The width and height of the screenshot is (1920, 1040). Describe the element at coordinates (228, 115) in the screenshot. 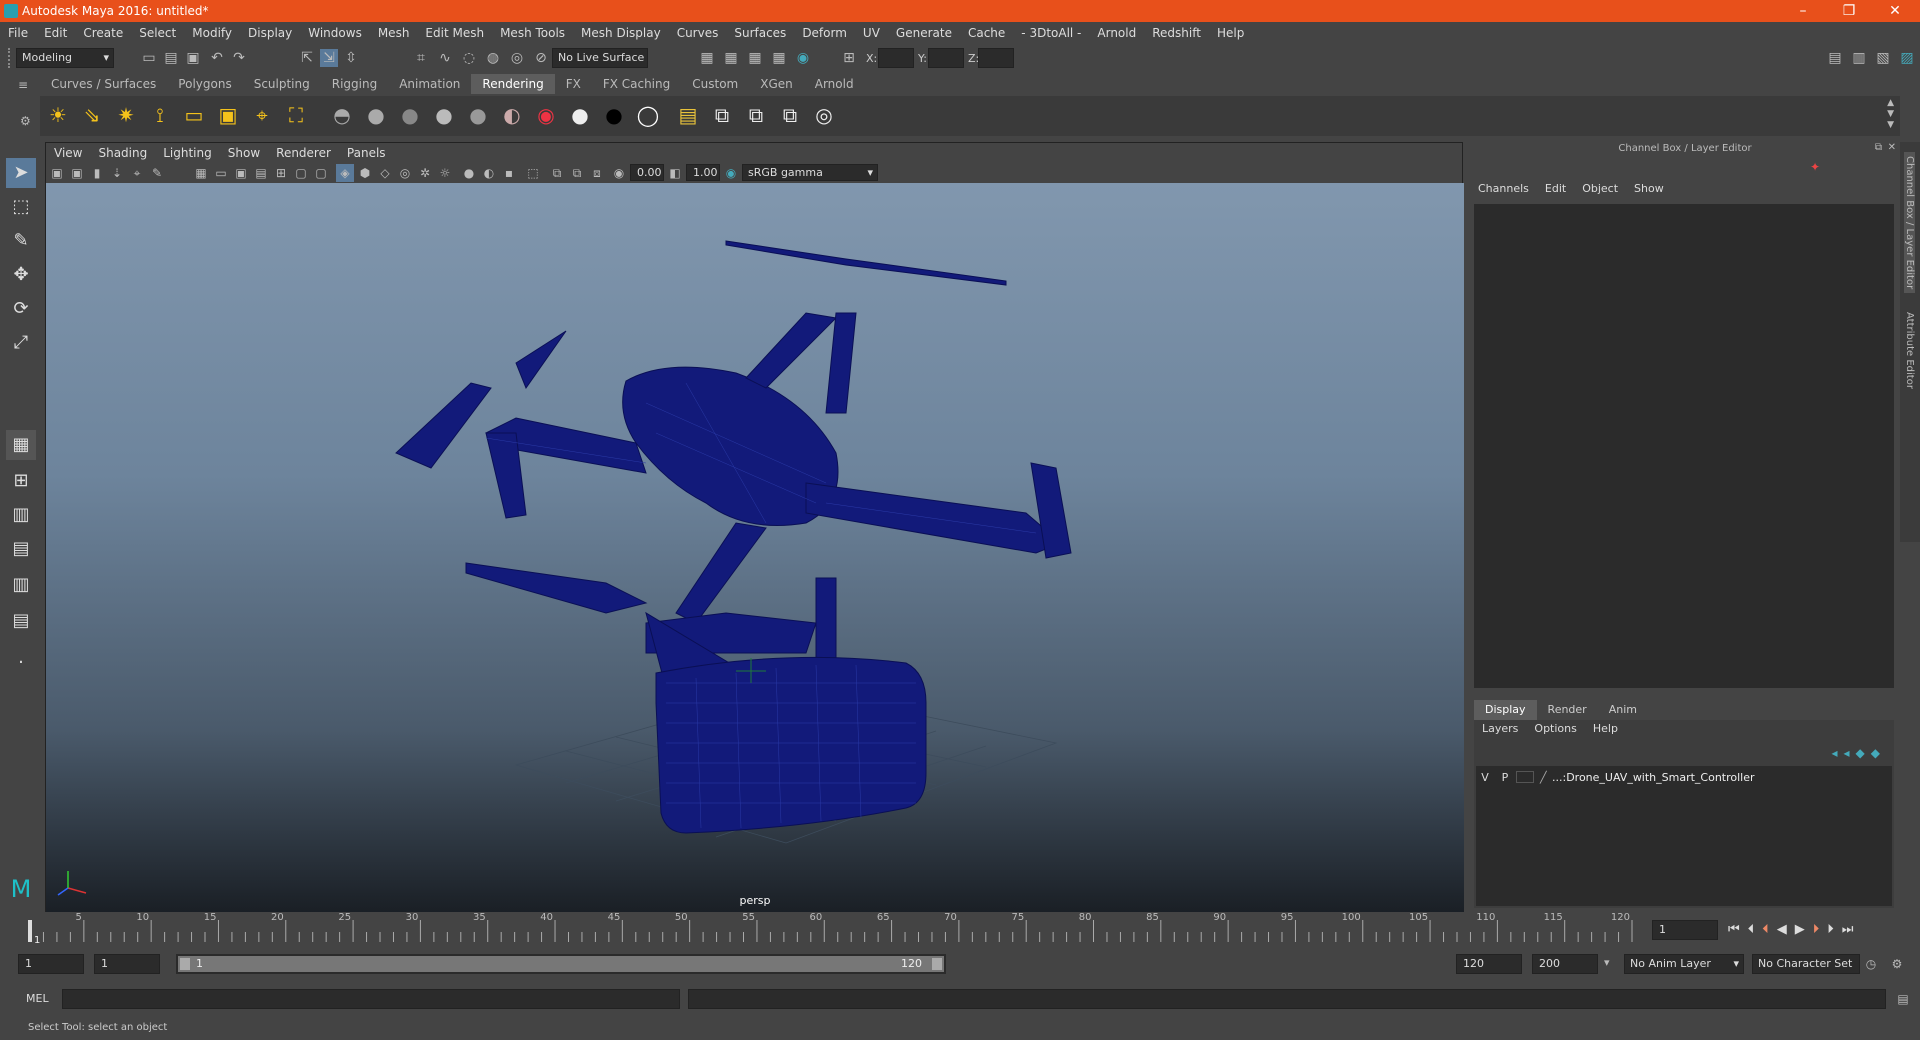

I see `volume-light-icon: ▣` at that location.